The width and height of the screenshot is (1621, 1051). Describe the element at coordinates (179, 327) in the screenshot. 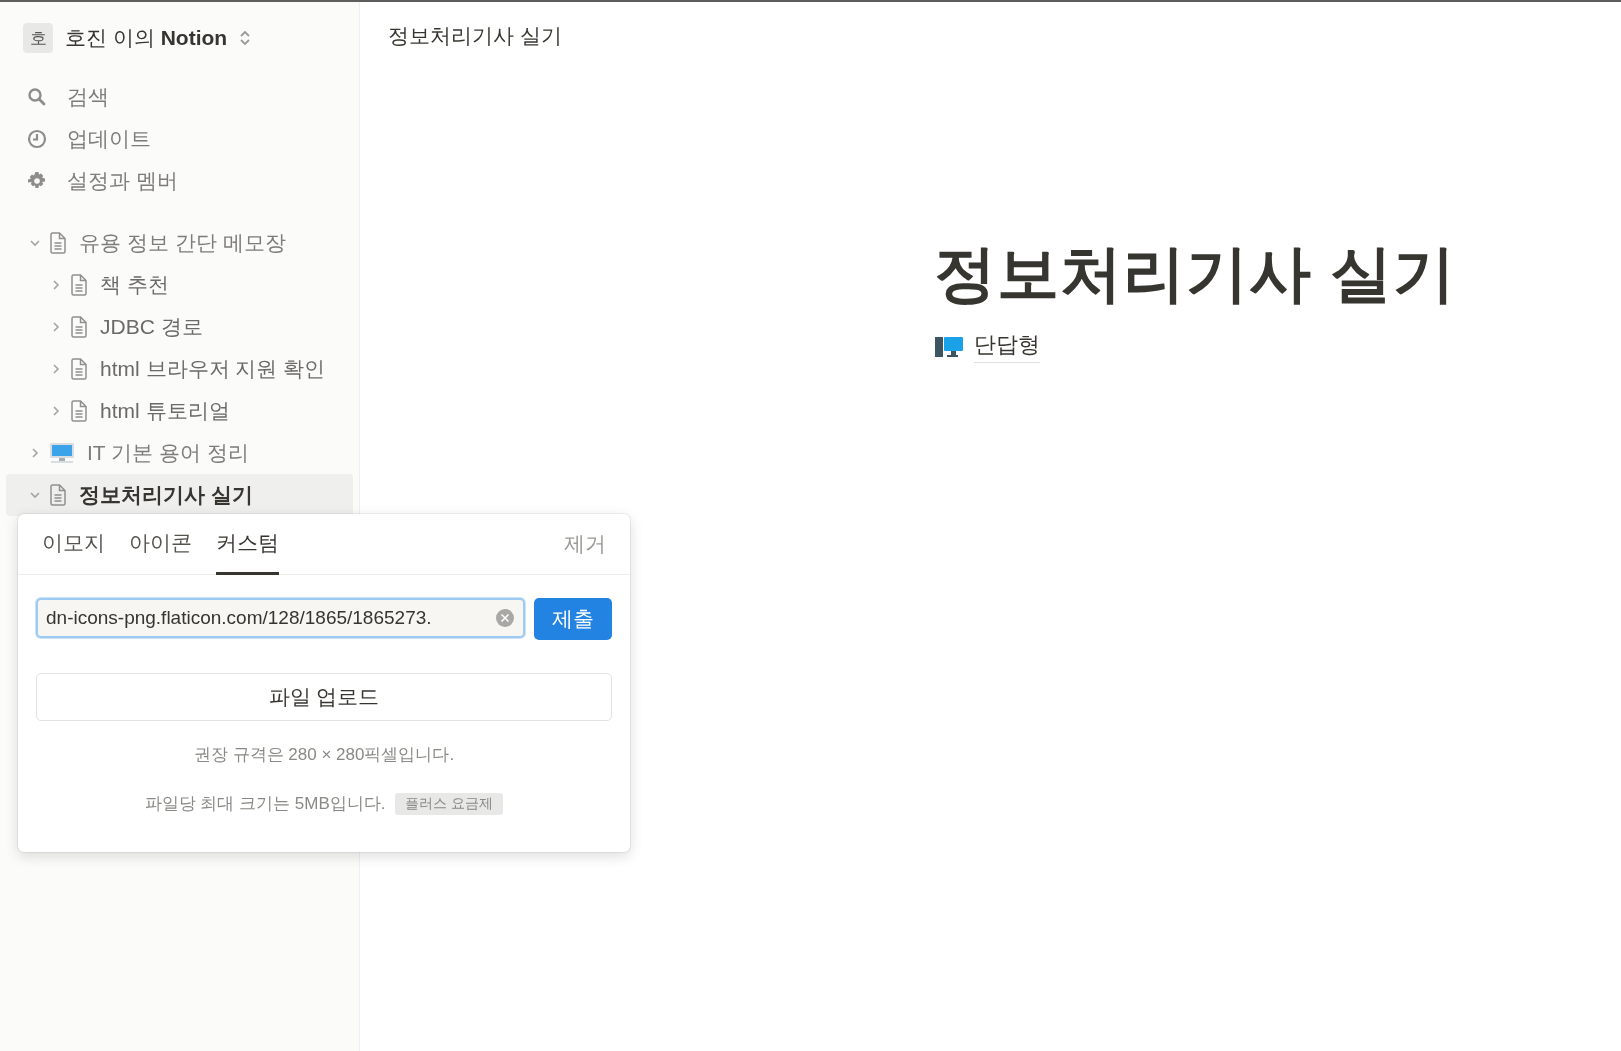

I see `page-tree-item: JDBC 경로` at that location.